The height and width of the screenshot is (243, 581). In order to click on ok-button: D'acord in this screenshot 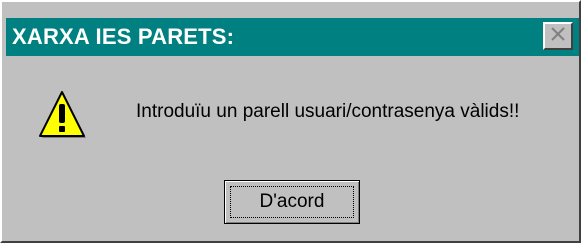, I will do `click(292, 202)`.